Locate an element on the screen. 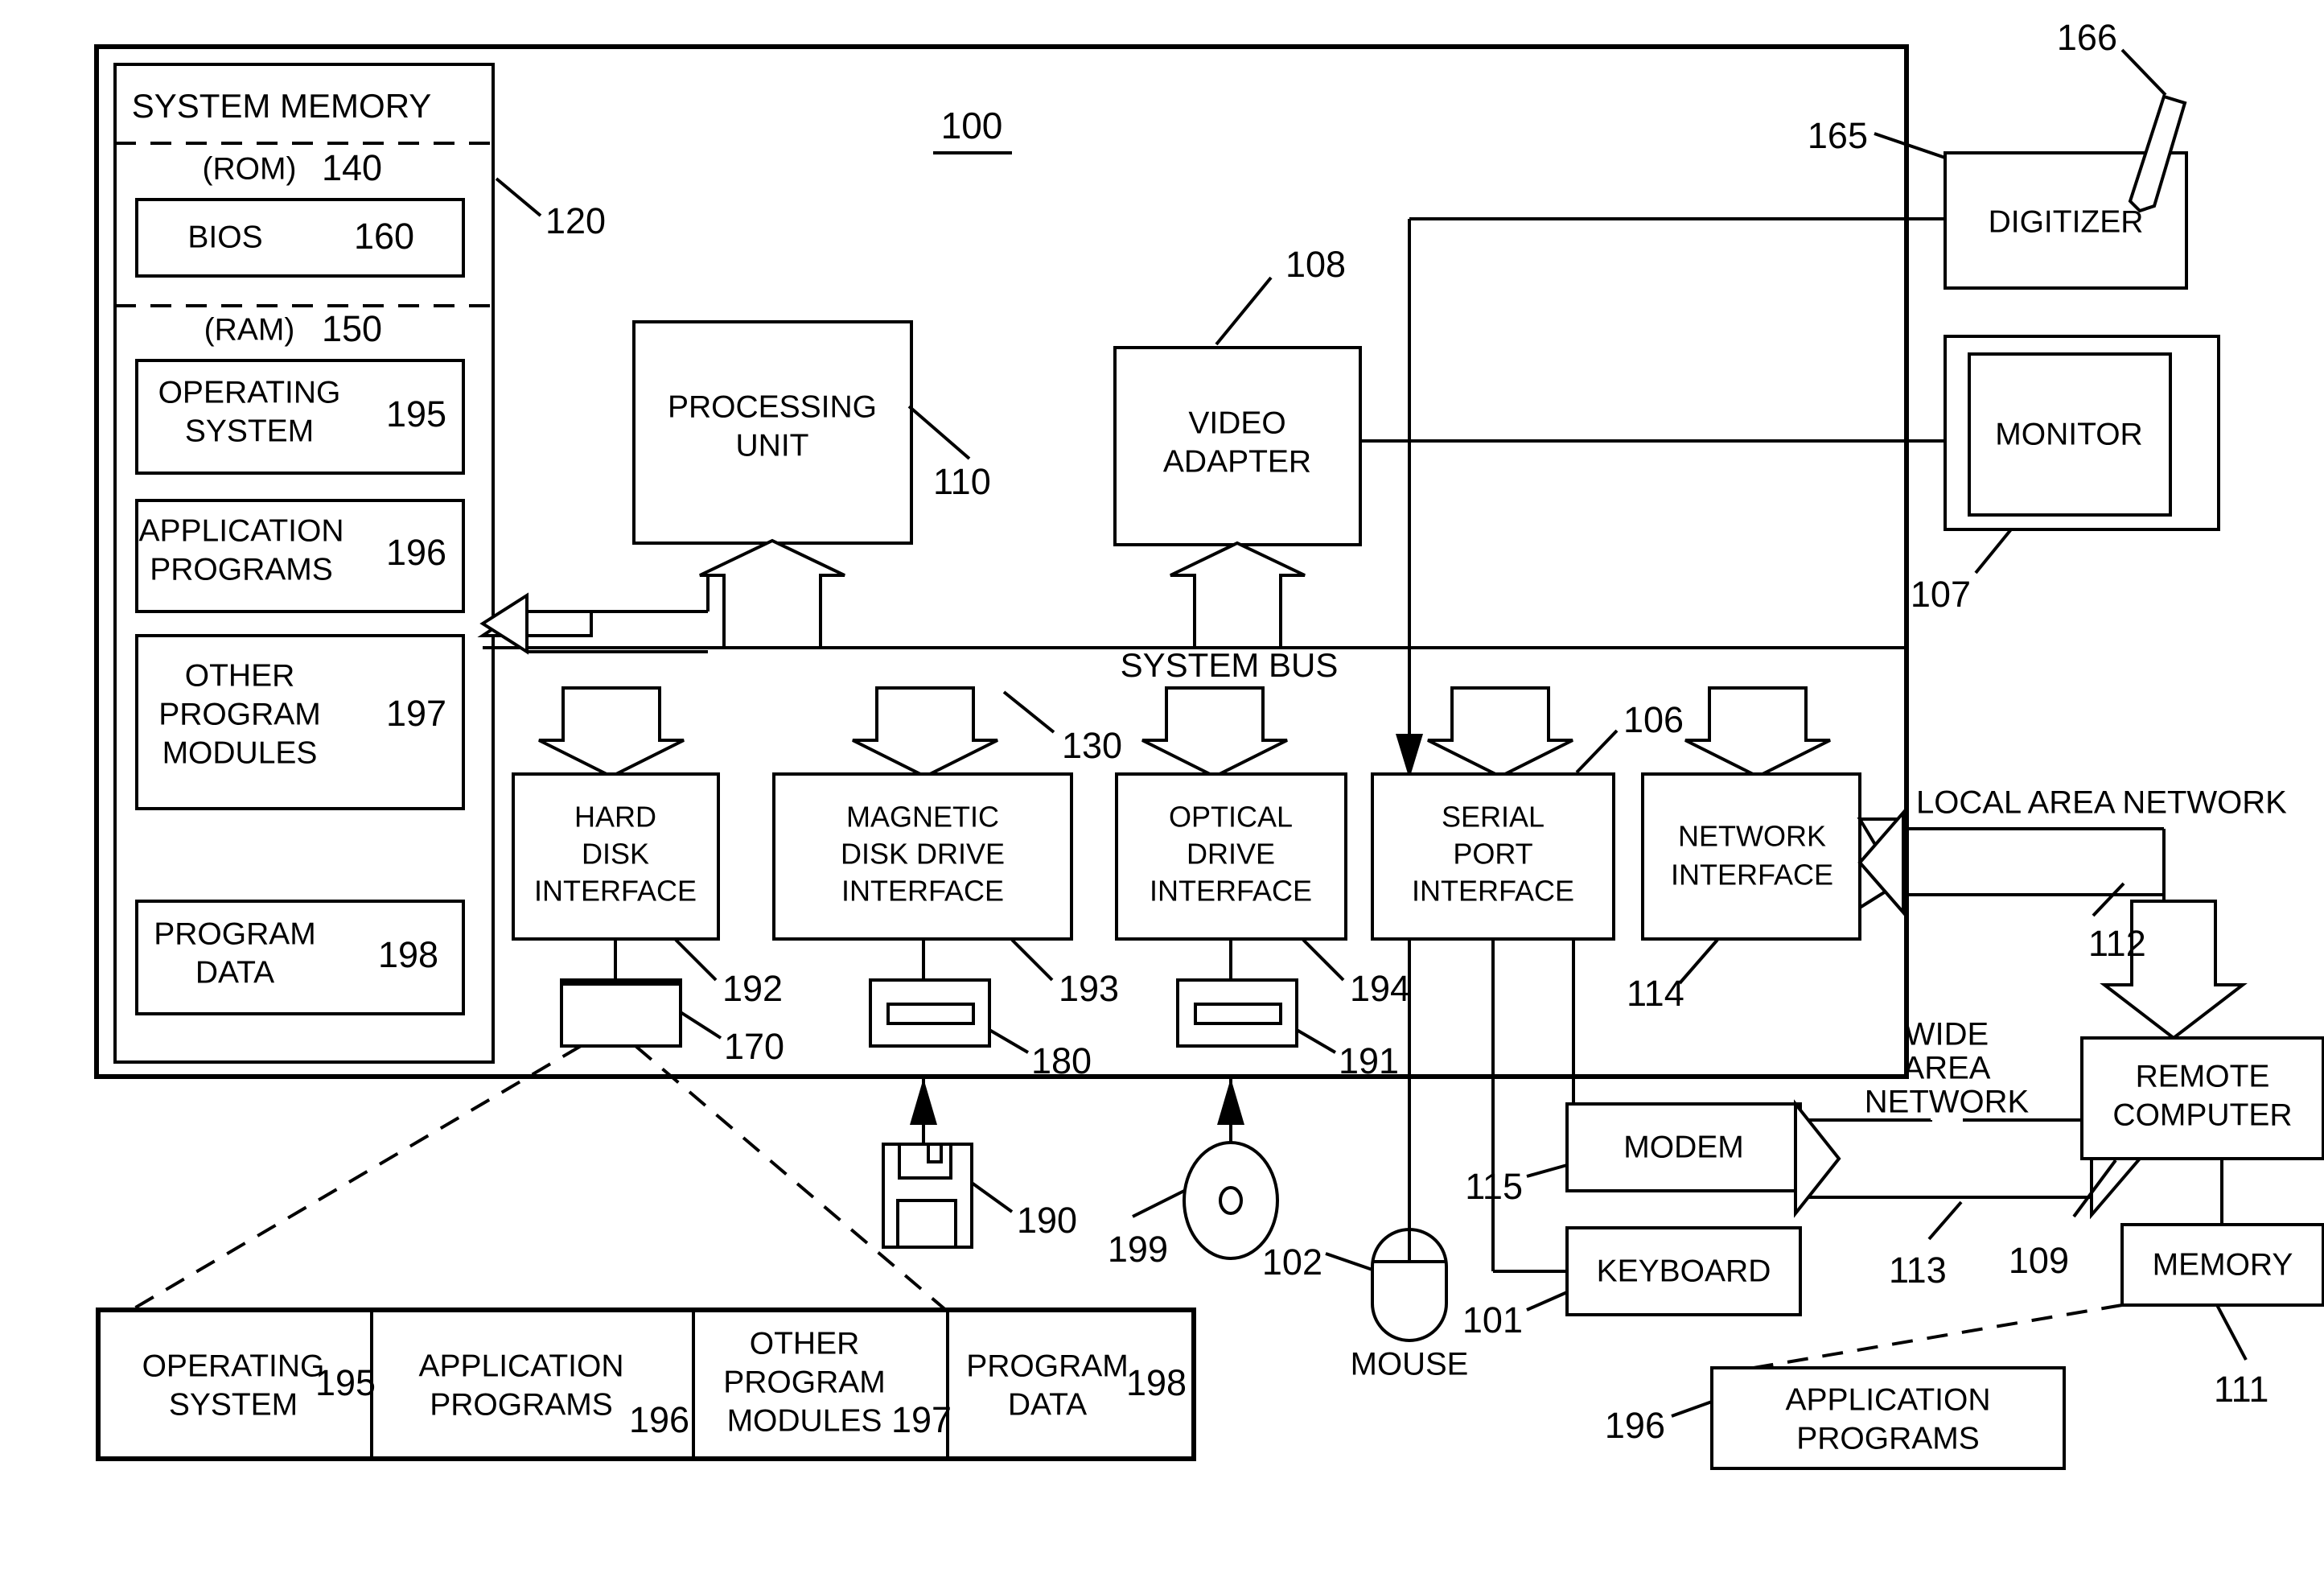 This screenshot has height=1569, width=2324. wan-label-line3: NETWORK is located at coordinates (1947, 1102).